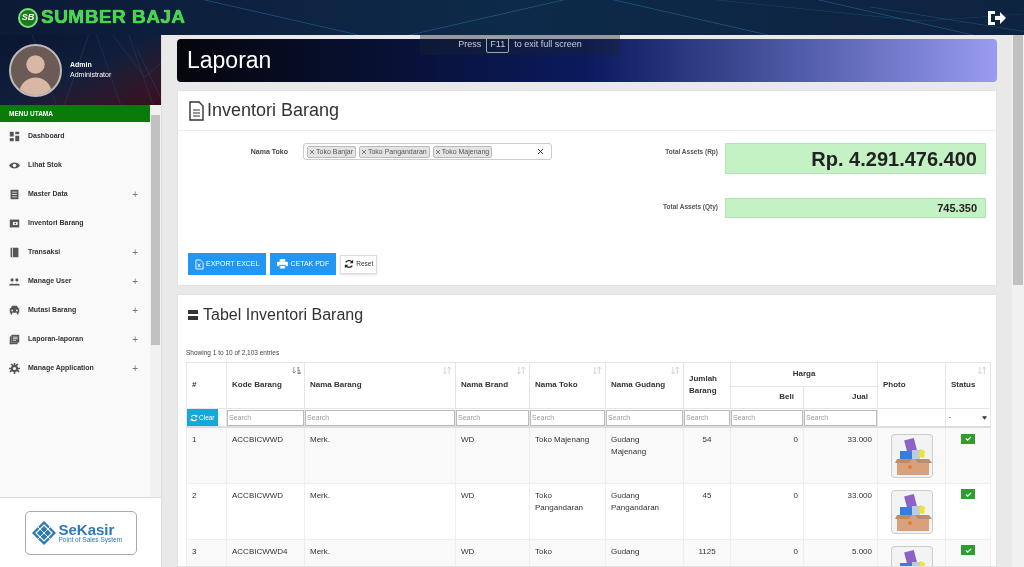 The width and height of the screenshot is (1024, 567). I want to click on avatar-icon, so click(35, 70).